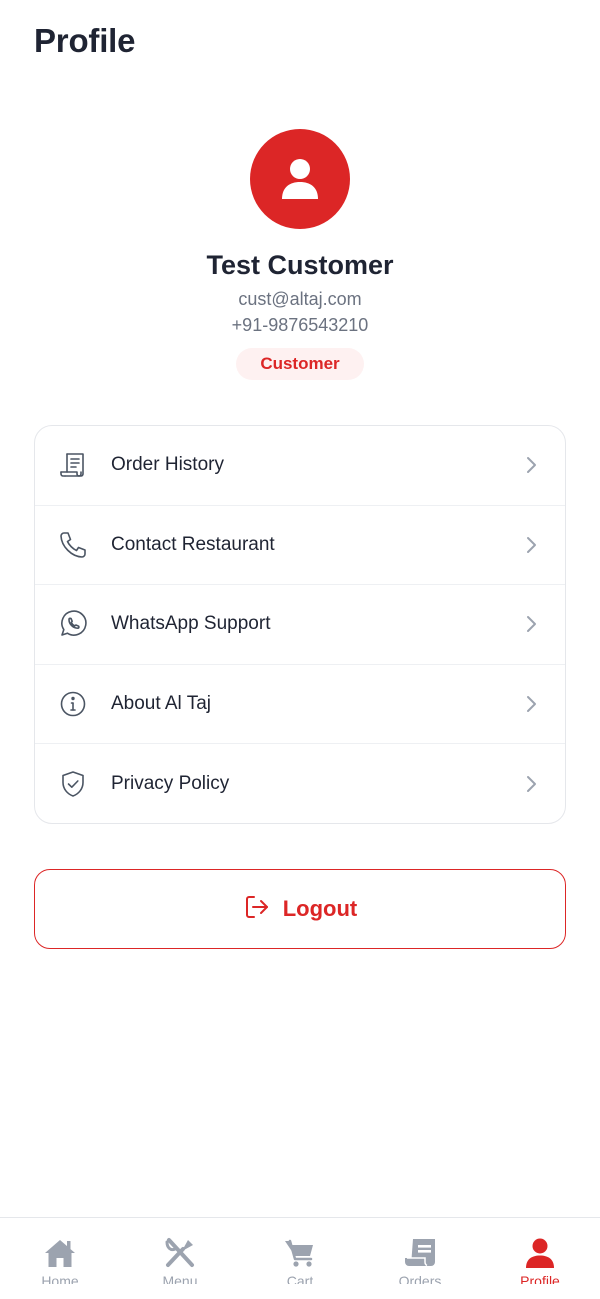 This screenshot has height=1299, width=600. Describe the element at coordinates (300, 265) in the screenshot. I see `profile-name: Test Customer` at that location.